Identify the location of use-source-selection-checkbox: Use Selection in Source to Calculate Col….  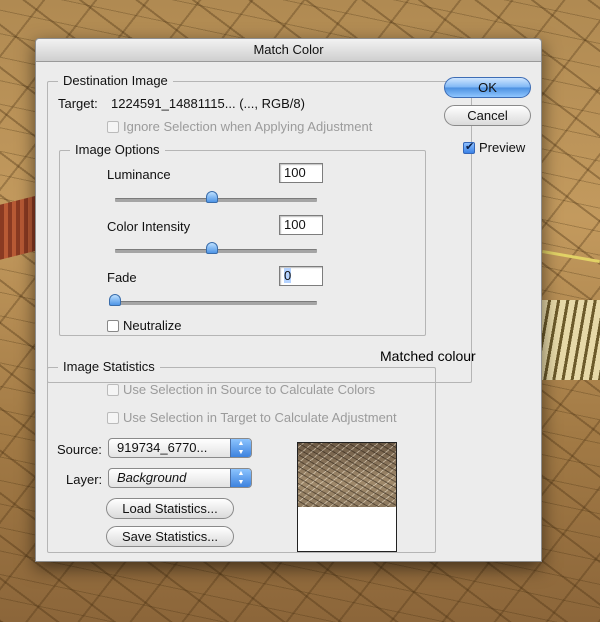
(241, 389).